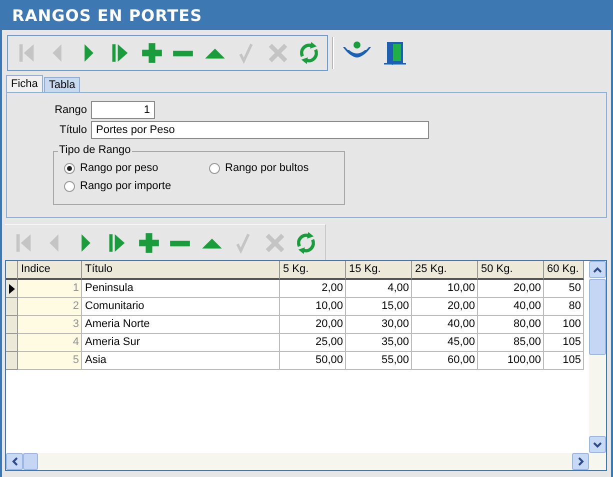  Describe the element at coordinates (445, 361) in the screenshot. I see `table-cell: 60,00` at that location.